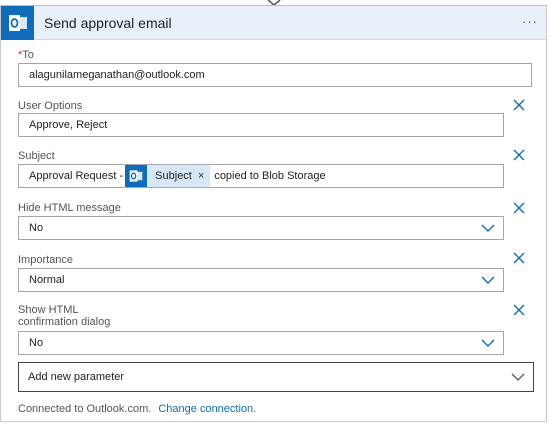 Image resolution: width=550 pixels, height=426 pixels. I want to click on add-new-parameter-label: Add new parameter, so click(76, 377).